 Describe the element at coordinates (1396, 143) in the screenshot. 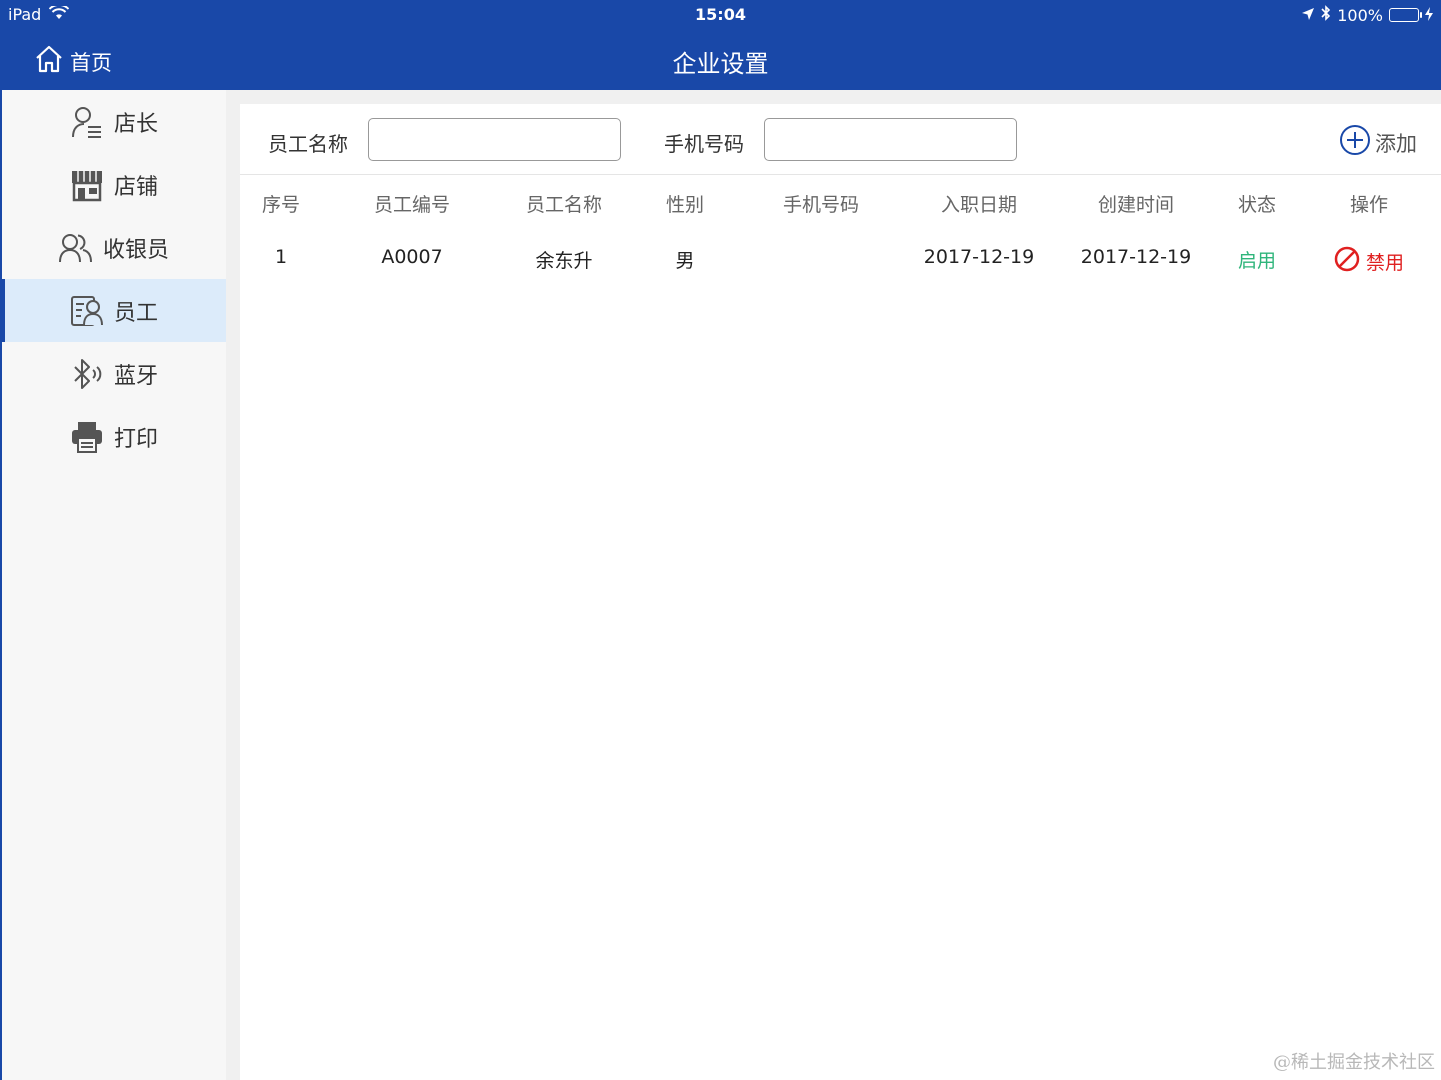

I see `add-label: 添加` at that location.